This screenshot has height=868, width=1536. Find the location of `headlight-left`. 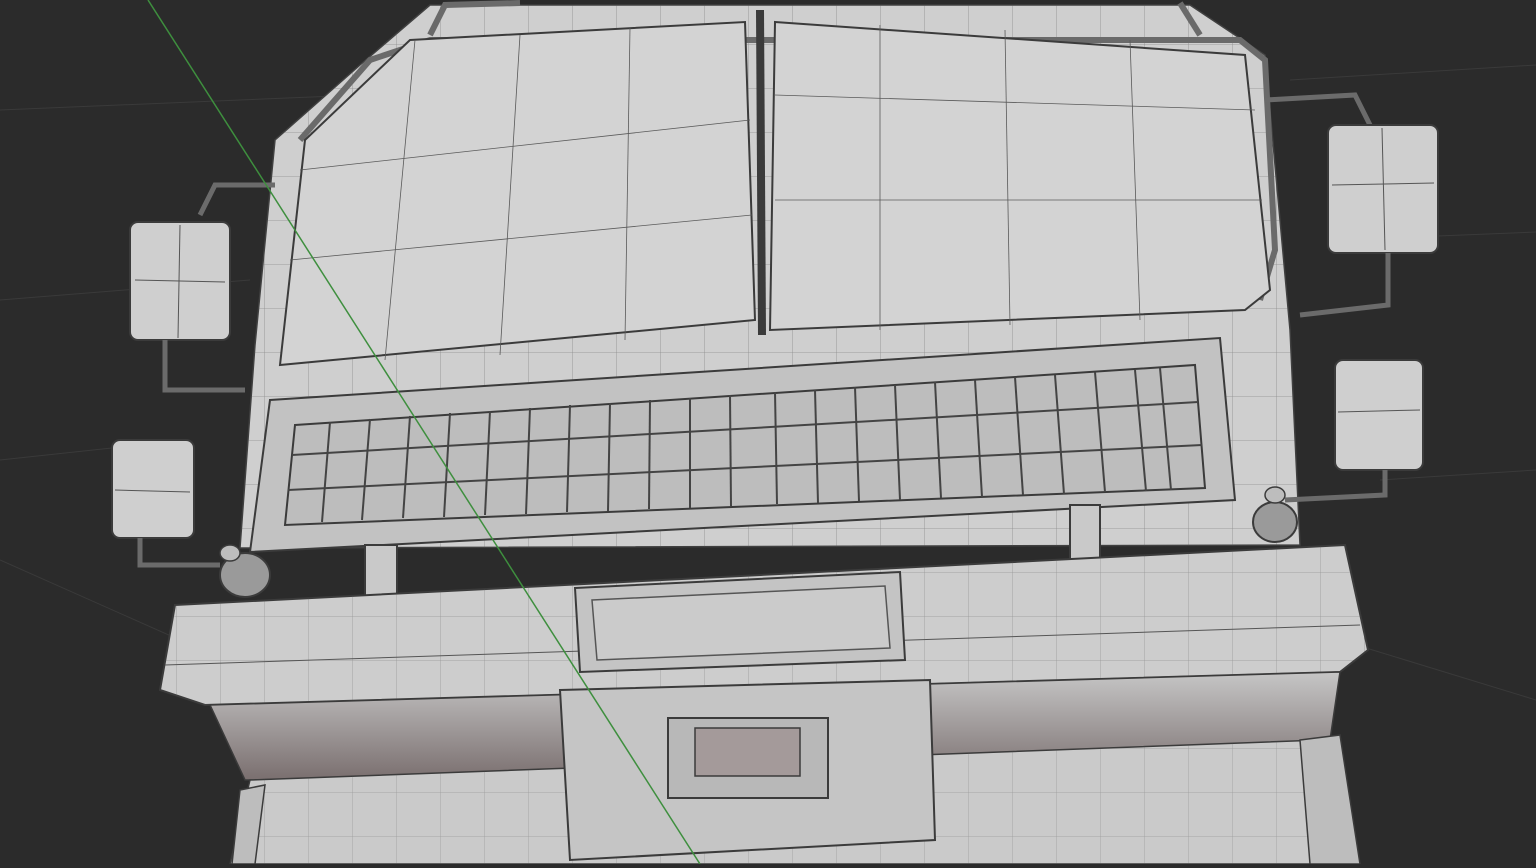

headlight-left is located at coordinates (245, 571).